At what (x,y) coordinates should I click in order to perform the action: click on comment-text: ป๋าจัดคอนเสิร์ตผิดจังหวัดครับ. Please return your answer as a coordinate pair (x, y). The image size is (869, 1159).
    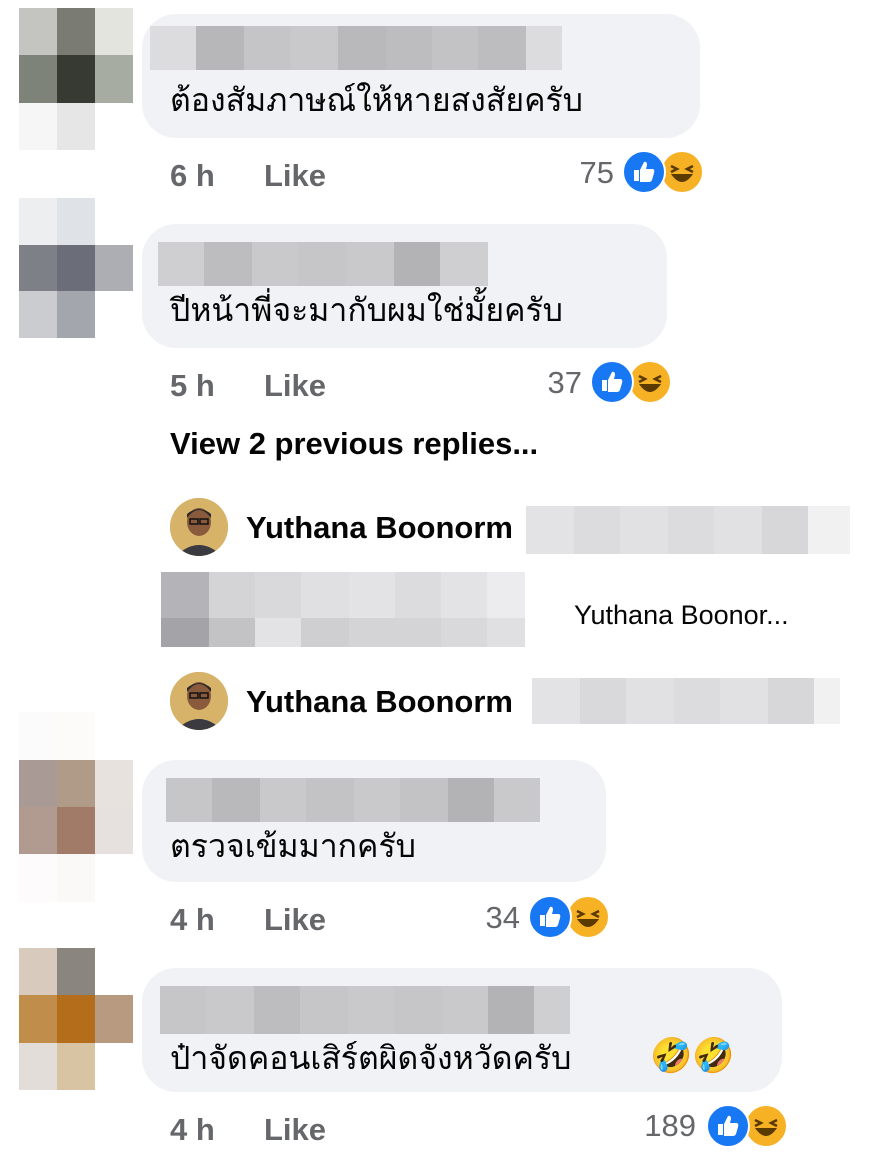
    Looking at the image, I should click on (371, 1058).